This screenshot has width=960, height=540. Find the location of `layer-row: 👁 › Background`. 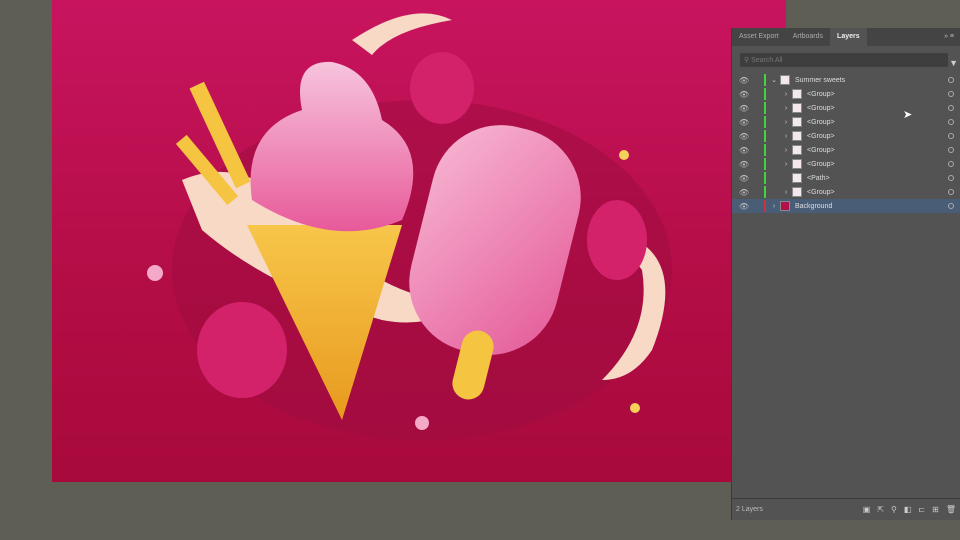

layer-row: 👁 › Background is located at coordinates (846, 206).